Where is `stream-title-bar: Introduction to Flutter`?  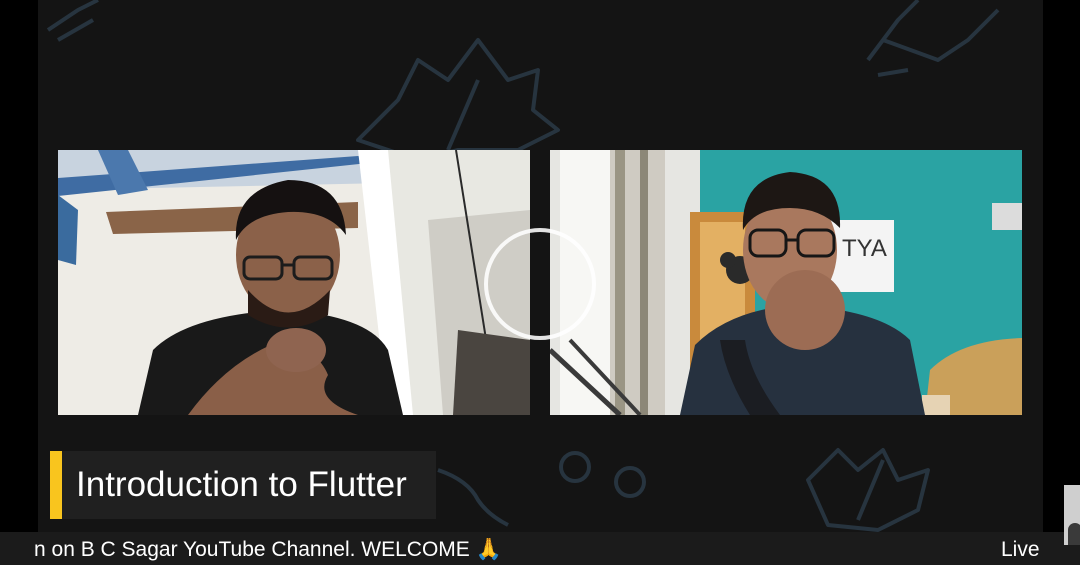 stream-title-bar: Introduction to Flutter is located at coordinates (243, 485).